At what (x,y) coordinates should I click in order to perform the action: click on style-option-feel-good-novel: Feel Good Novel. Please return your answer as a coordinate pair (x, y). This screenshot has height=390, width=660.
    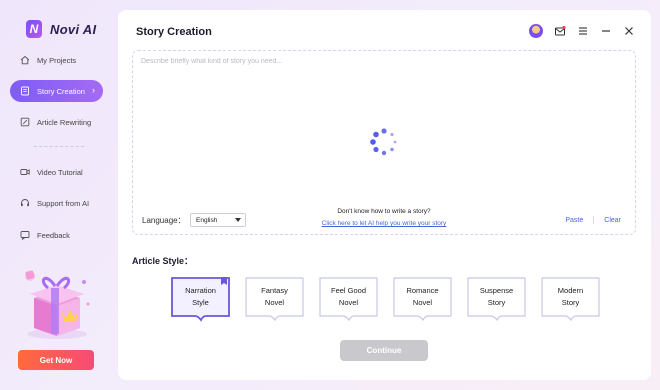
    Looking at the image, I should click on (348, 299).